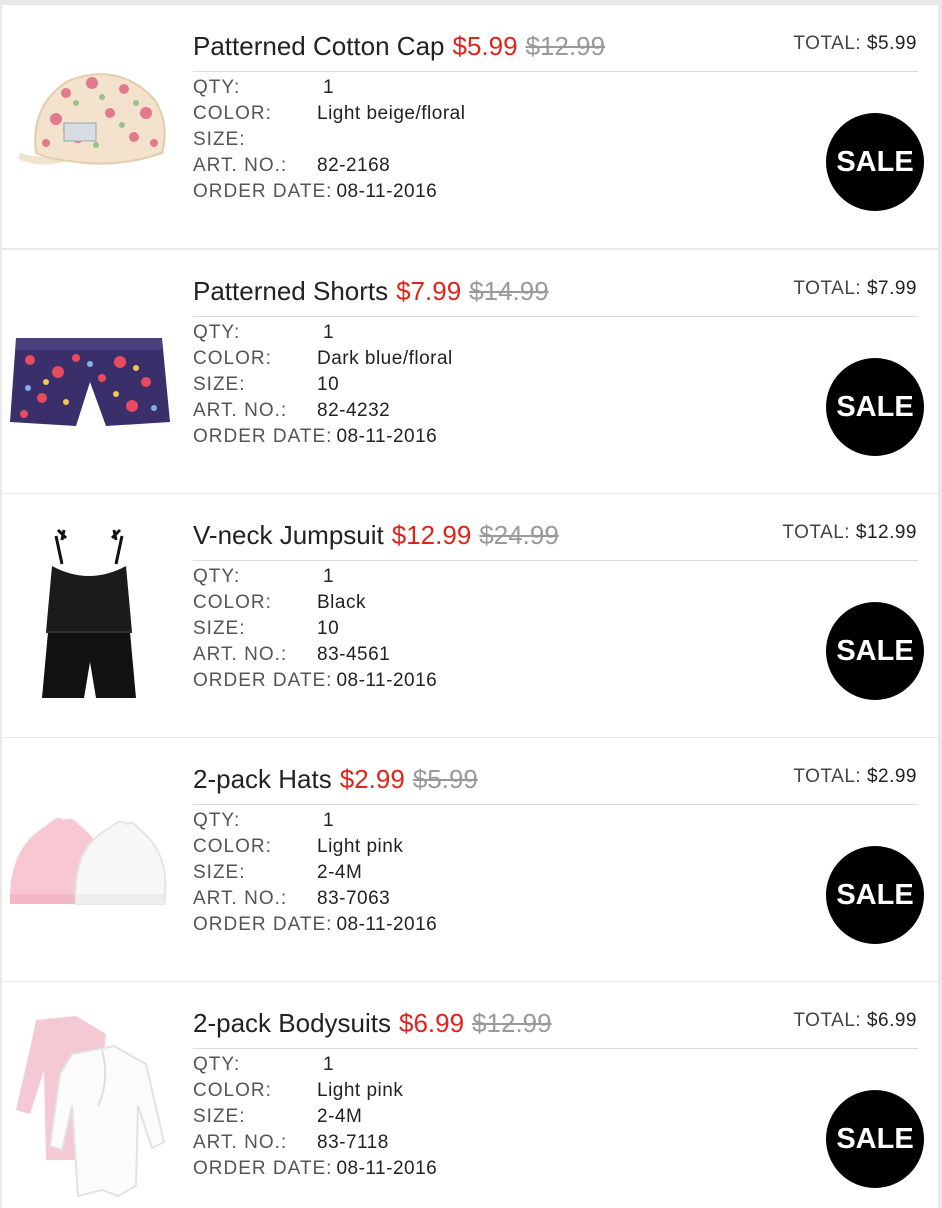  I want to click on item-total: TOTAL: $5.99, so click(855, 44).